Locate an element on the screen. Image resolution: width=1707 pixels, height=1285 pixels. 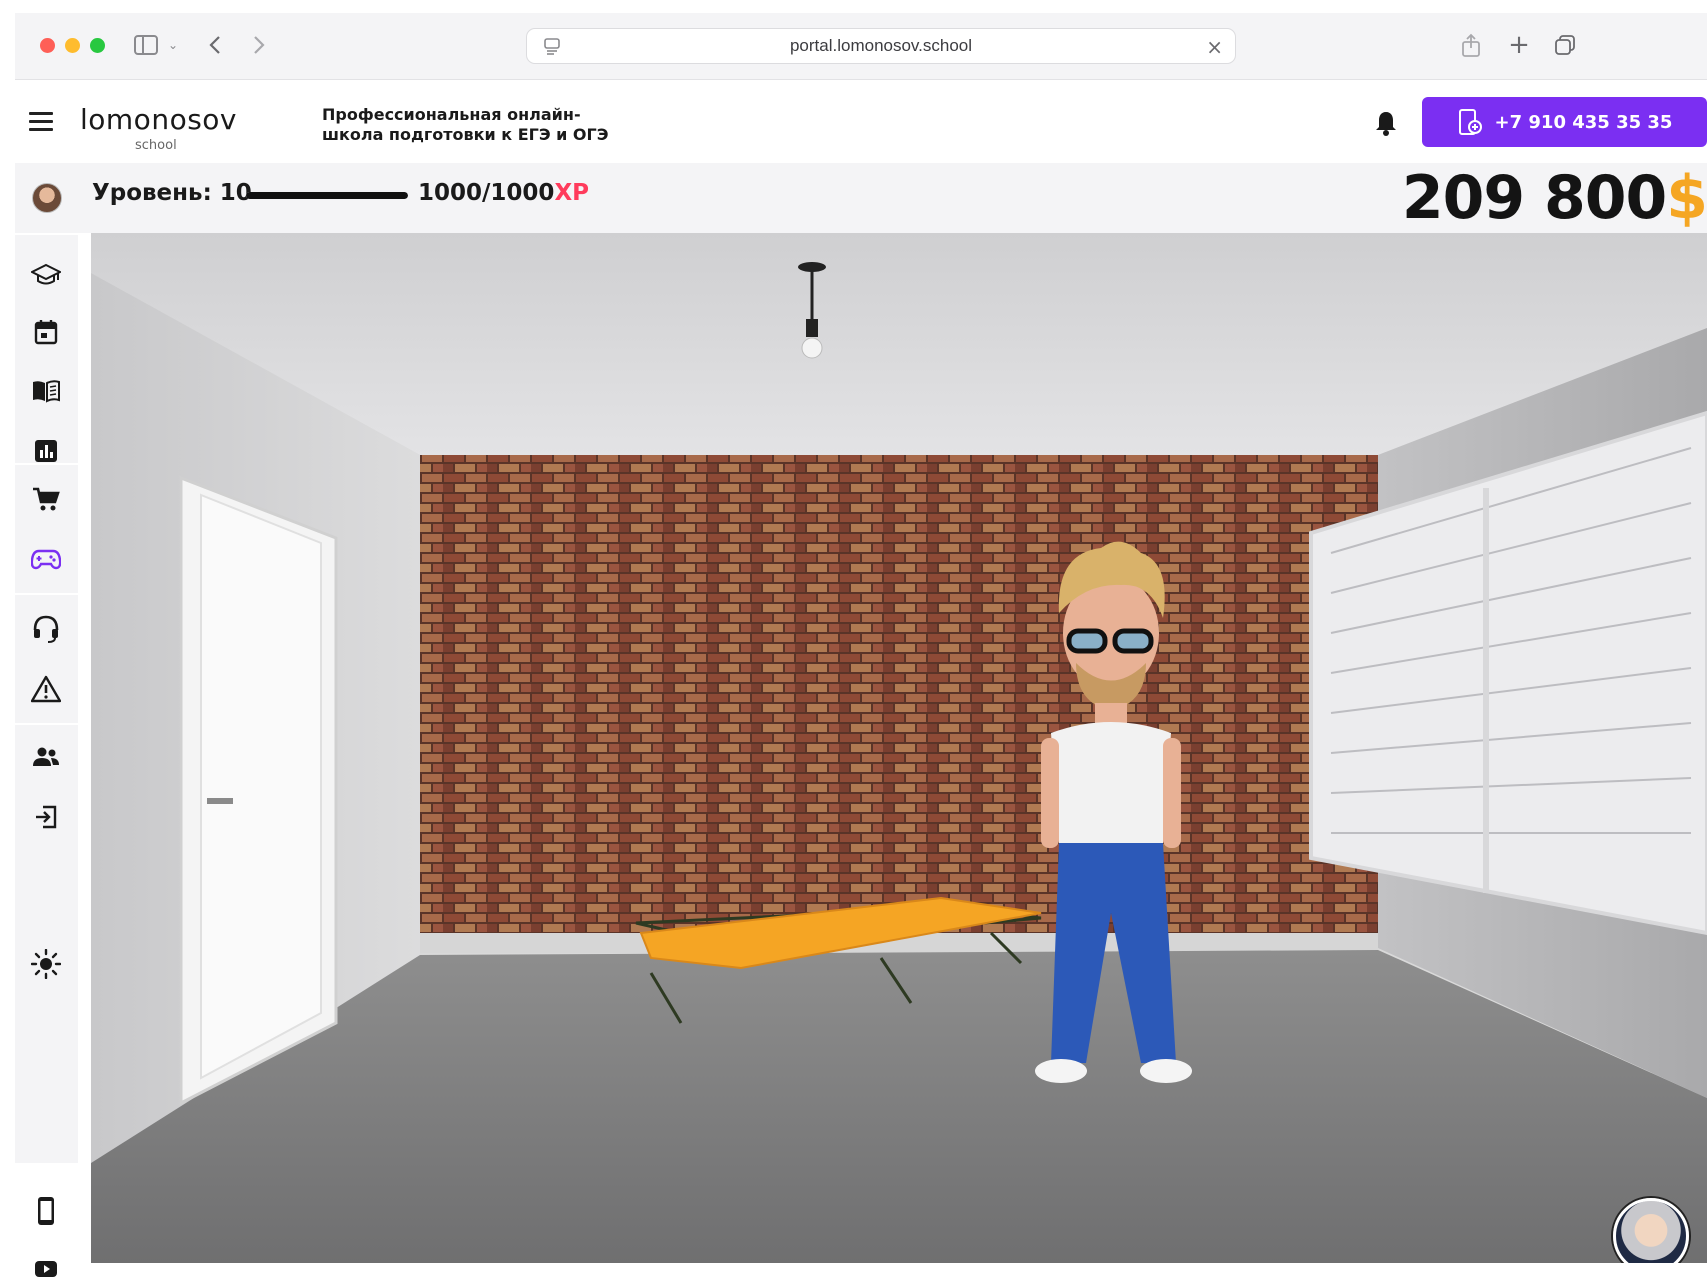
url-text: portal.lomonosov.school is located at coordinates (881, 45).